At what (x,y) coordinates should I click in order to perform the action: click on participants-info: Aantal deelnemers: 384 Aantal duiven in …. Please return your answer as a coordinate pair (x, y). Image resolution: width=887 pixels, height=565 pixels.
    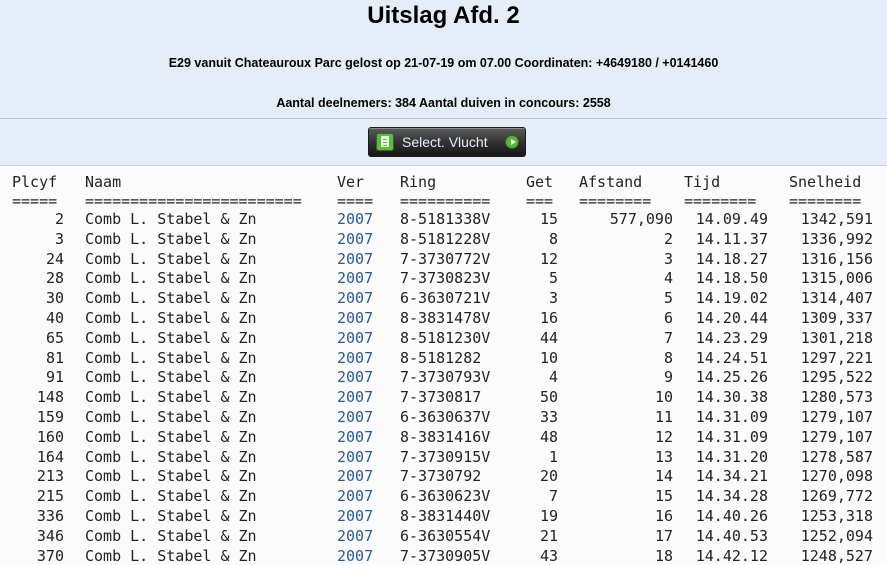
    Looking at the image, I should click on (443, 103).